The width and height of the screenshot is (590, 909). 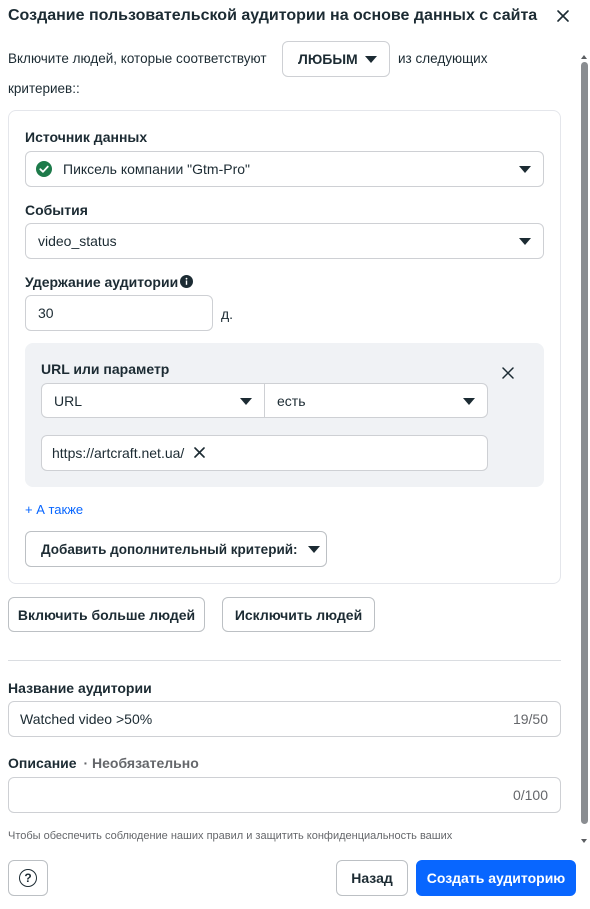 What do you see at coordinates (46, 313) in the screenshot?
I see `retention-value: 30` at bounding box center [46, 313].